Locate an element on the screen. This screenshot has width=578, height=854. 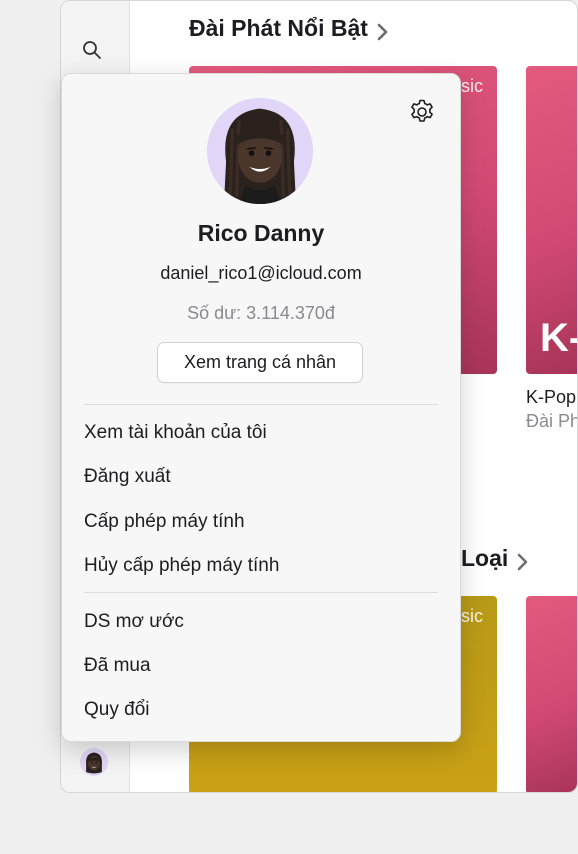
profile-email: daniel_rico1@icloud.com is located at coordinates (261, 273).